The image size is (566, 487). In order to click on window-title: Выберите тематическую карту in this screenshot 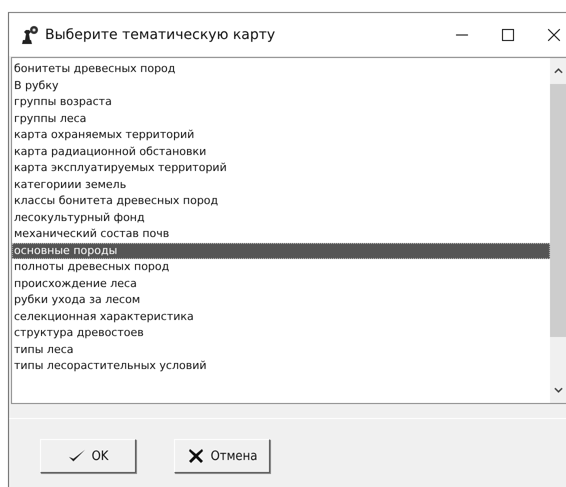, I will do `click(160, 34)`.